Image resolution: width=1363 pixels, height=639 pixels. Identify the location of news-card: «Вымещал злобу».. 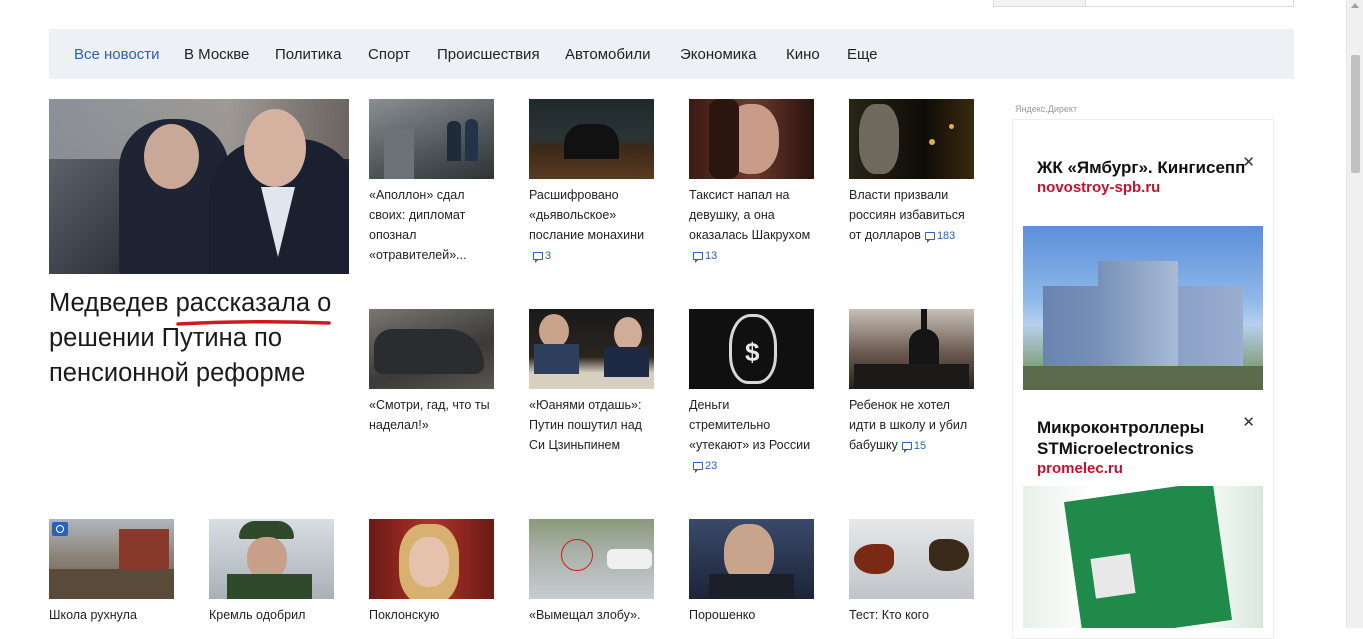
(591, 572).